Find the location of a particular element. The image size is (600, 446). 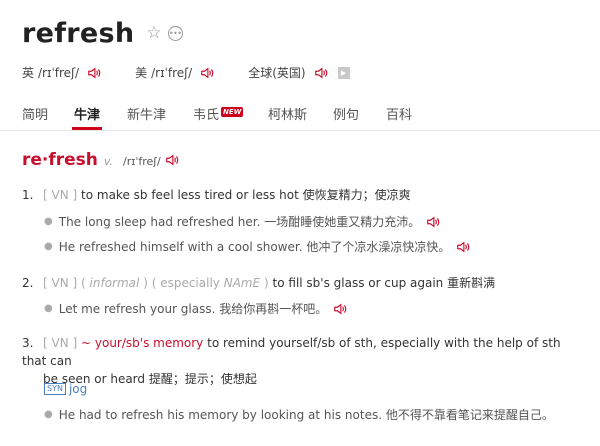

star-outline-icon: ☆ is located at coordinates (153, 33).